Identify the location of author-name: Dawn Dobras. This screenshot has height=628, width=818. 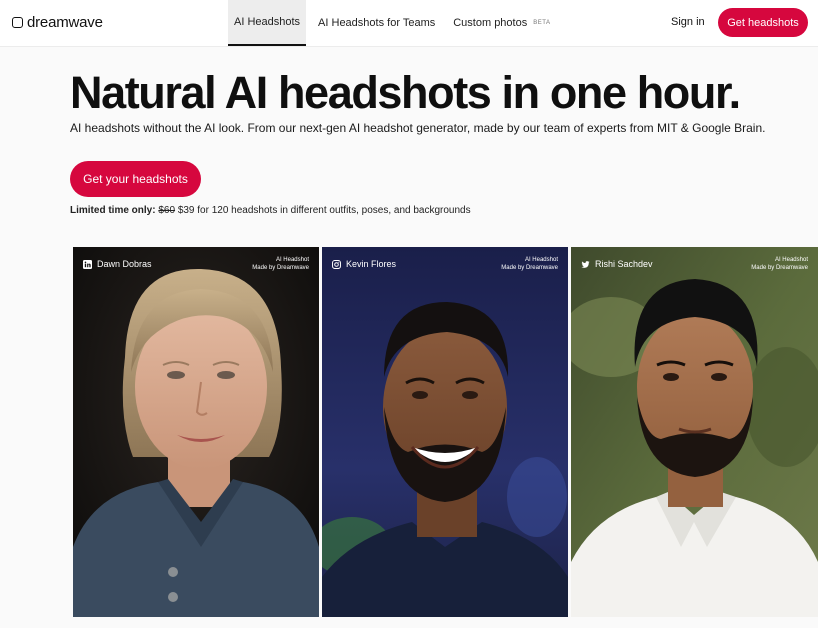
(124, 264).